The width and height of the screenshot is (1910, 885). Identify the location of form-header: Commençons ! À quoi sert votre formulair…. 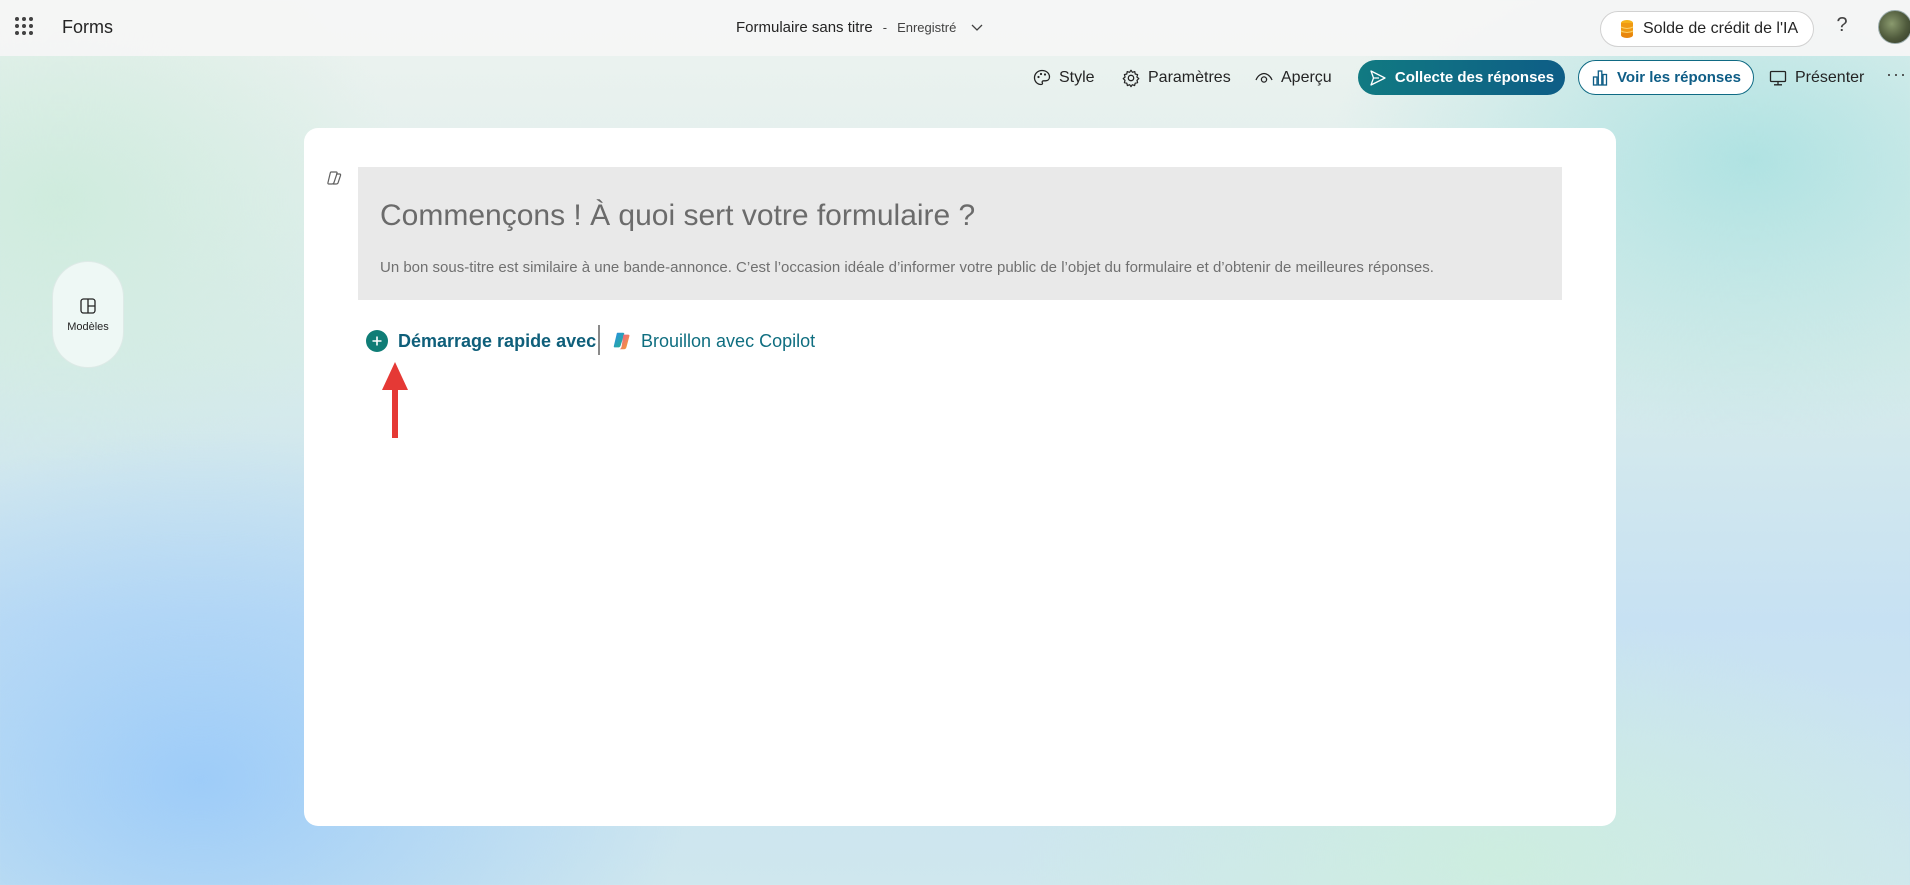
(960, 233).